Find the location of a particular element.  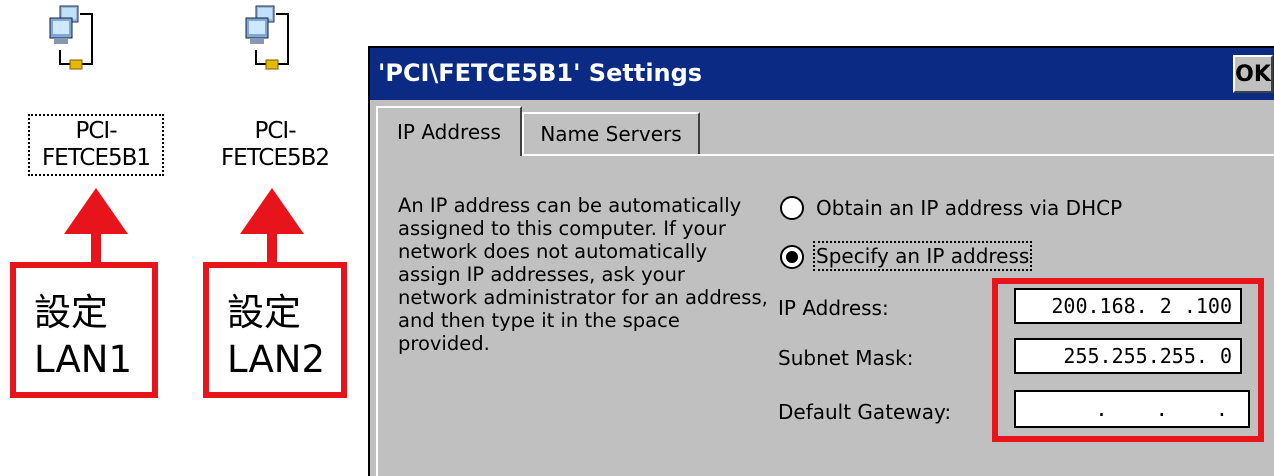

dhcp-label: Obtain an IP address via DHCP is located at coordinates (969, 208).